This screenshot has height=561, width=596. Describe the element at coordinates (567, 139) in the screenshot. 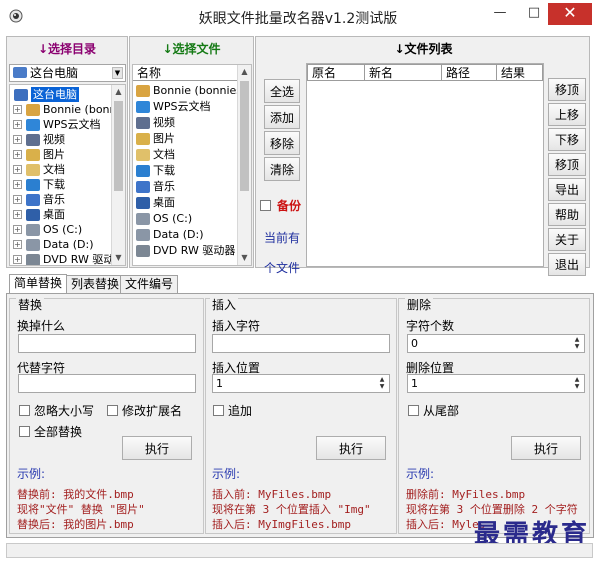

I see `move-down-button: 下移` at that location.